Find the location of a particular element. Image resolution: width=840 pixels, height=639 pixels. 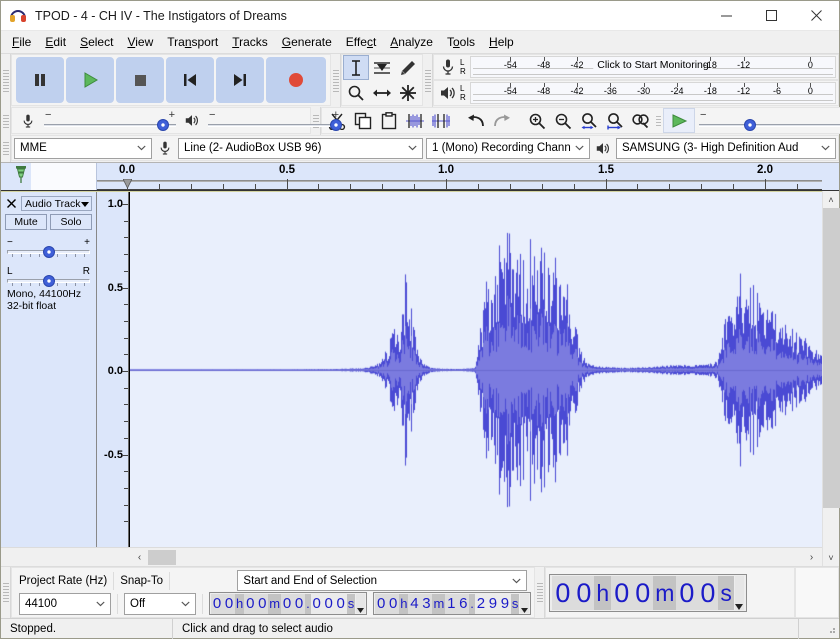

playback-device-combo: SAMSUNG (3- High Definition Aud is located at coordinates (726, 148).